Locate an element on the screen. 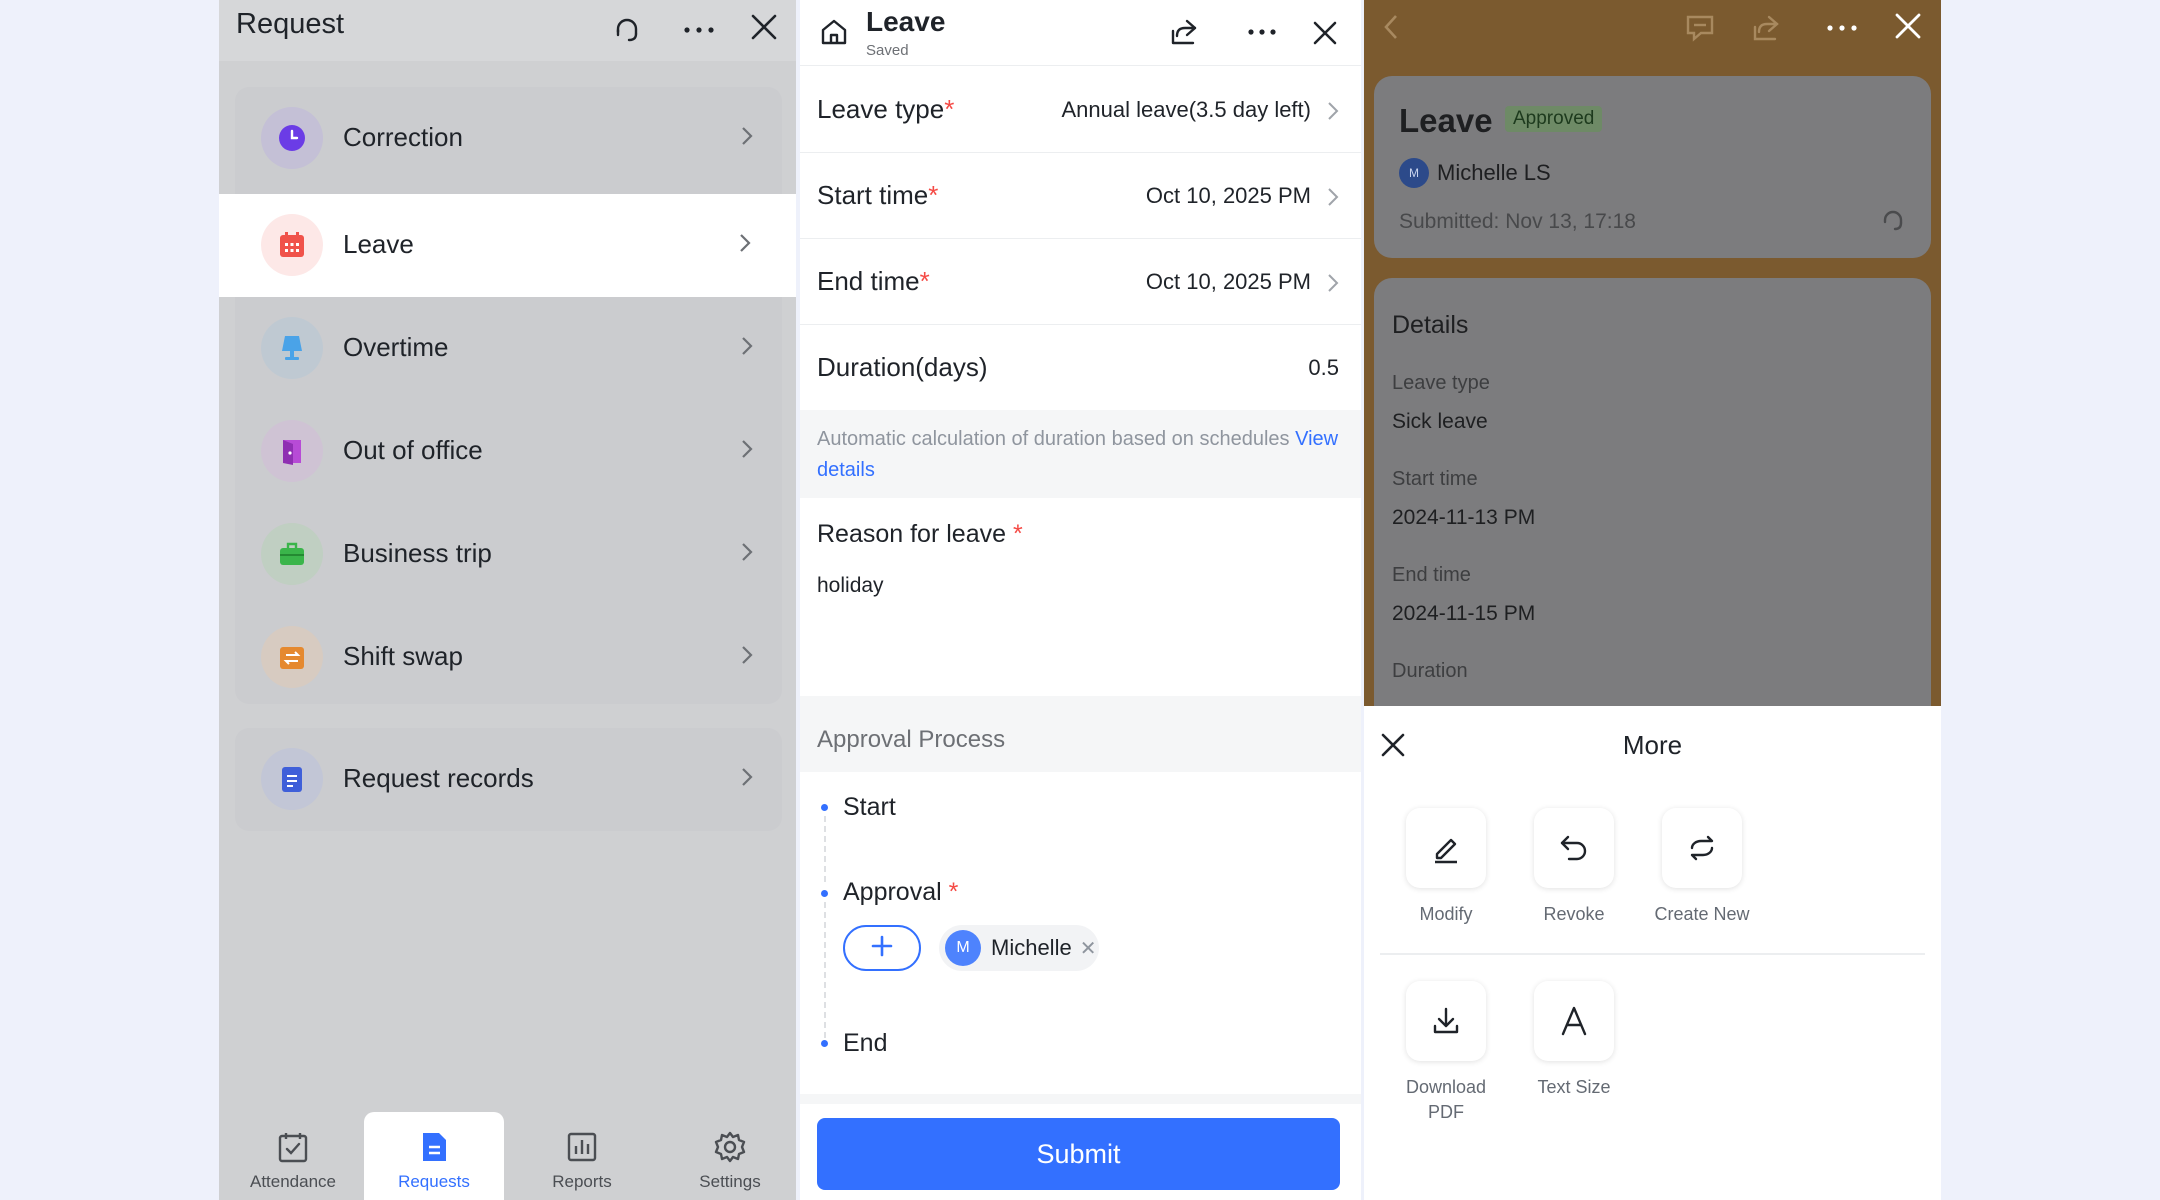  field-label: End time* is located at coordinates (873, 281).